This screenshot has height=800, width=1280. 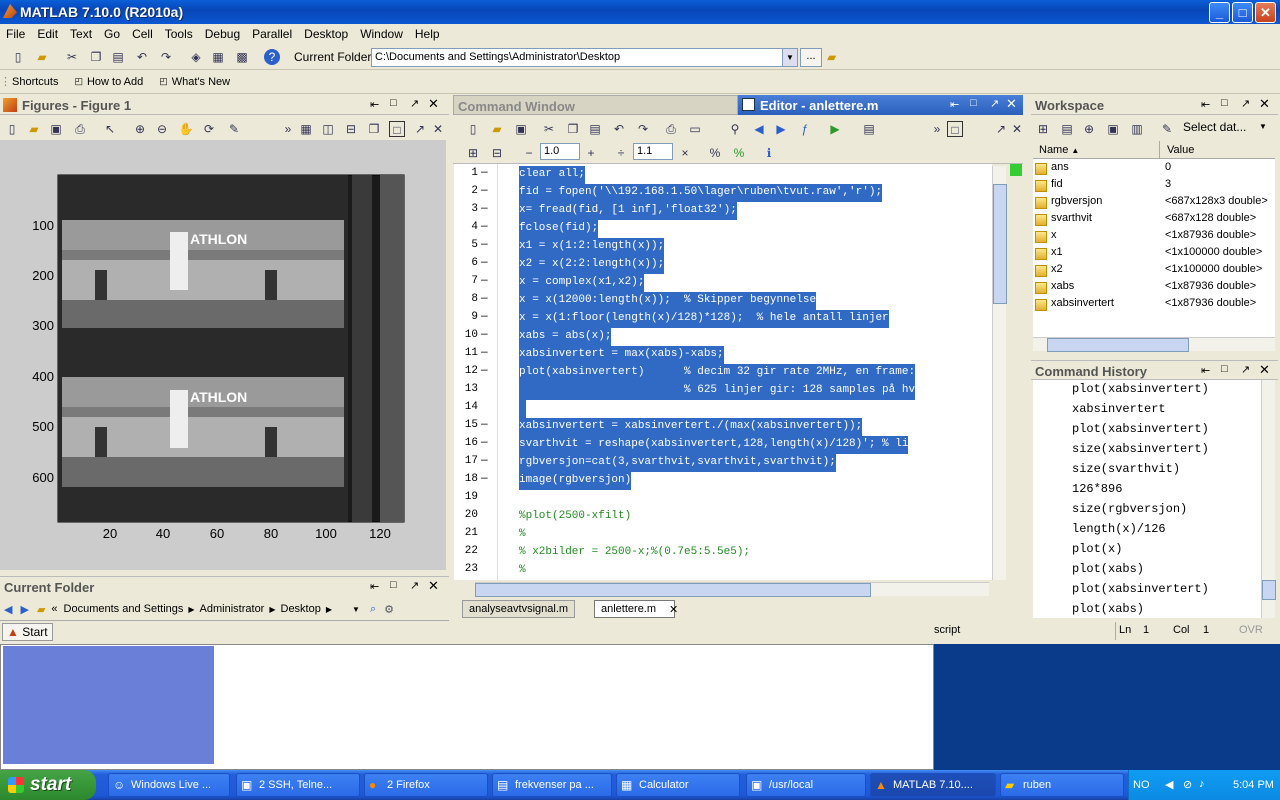 What do you see at coordinates (739, 153) in the screenshot?
I see `uncomment-icon: %` at bounding box center [739, 153].